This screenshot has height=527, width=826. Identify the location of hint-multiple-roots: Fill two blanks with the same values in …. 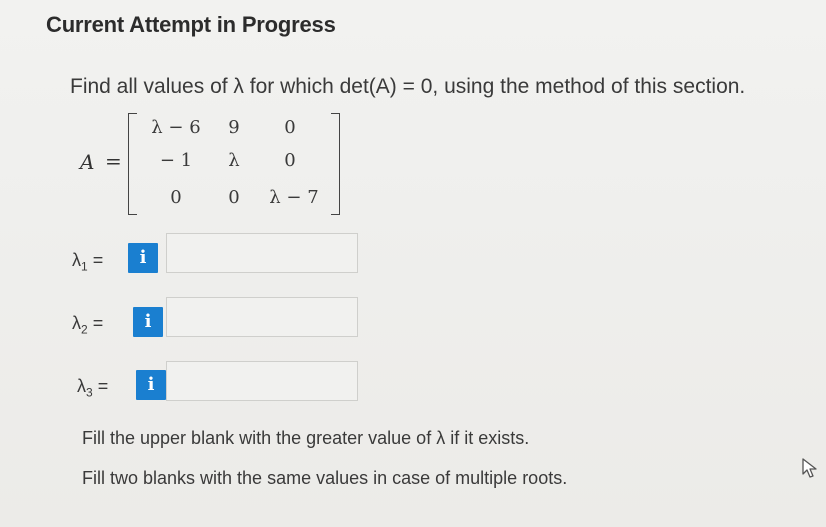
(325, 478).